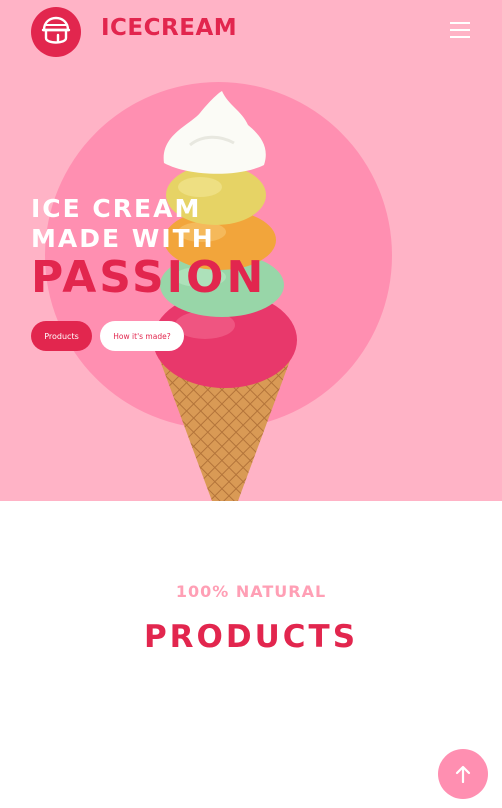 The width and height of the screenshot is (502, 808). What do you see at coordinates (251, 591) in the screenshot?
I see `section-eyebrow: 100% NATURAL` at bounding box center [251, 591].